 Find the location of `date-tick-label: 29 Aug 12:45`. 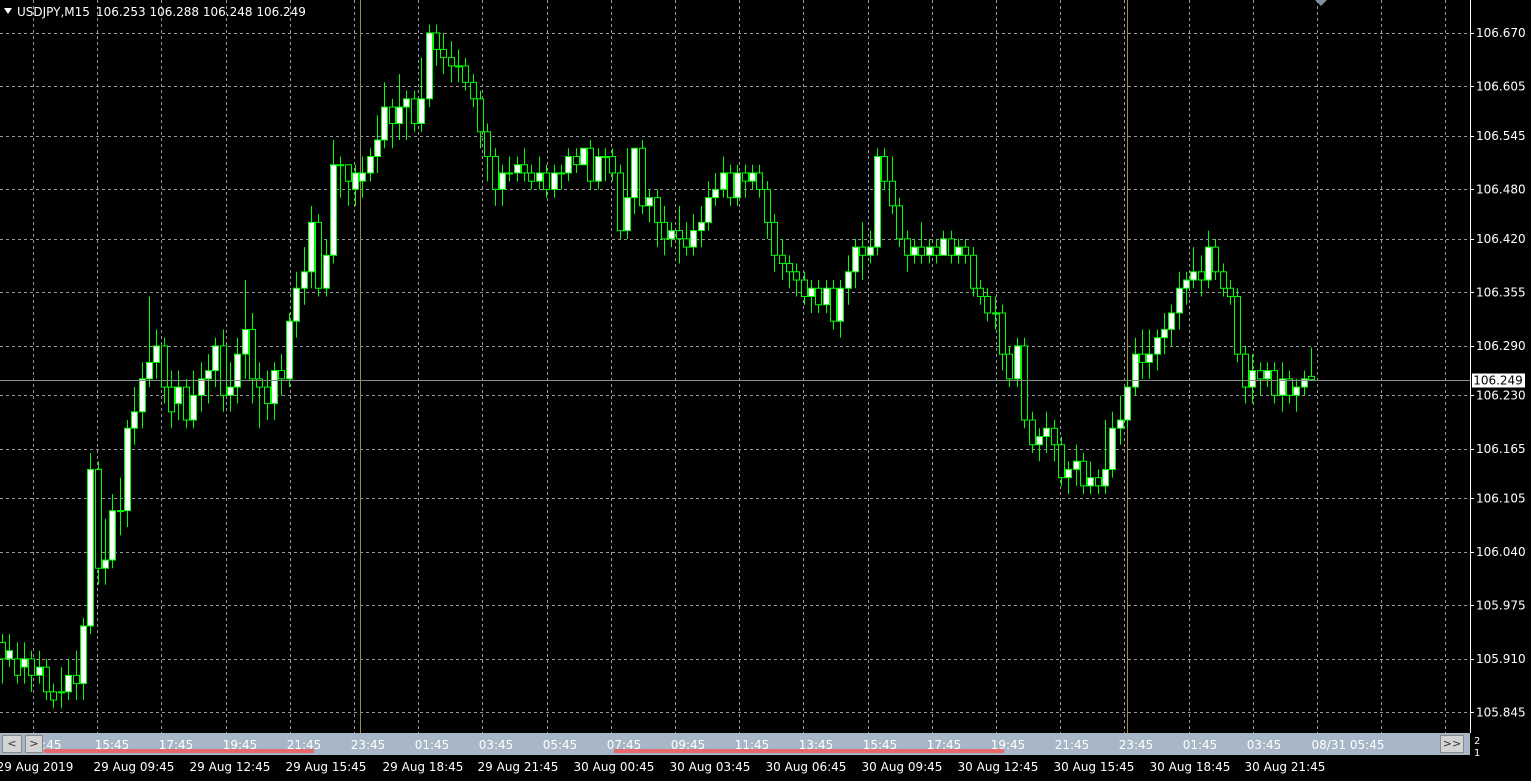

date-tick-label: 29 Aug 12:45 is located at coordinates (230, 767).